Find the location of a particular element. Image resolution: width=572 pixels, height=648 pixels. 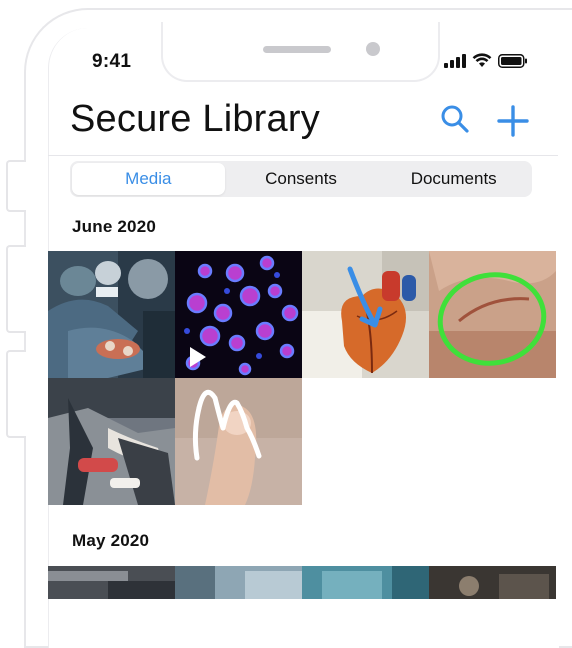

media-thumbnail-heart-model is located at coordinates (365, 314).